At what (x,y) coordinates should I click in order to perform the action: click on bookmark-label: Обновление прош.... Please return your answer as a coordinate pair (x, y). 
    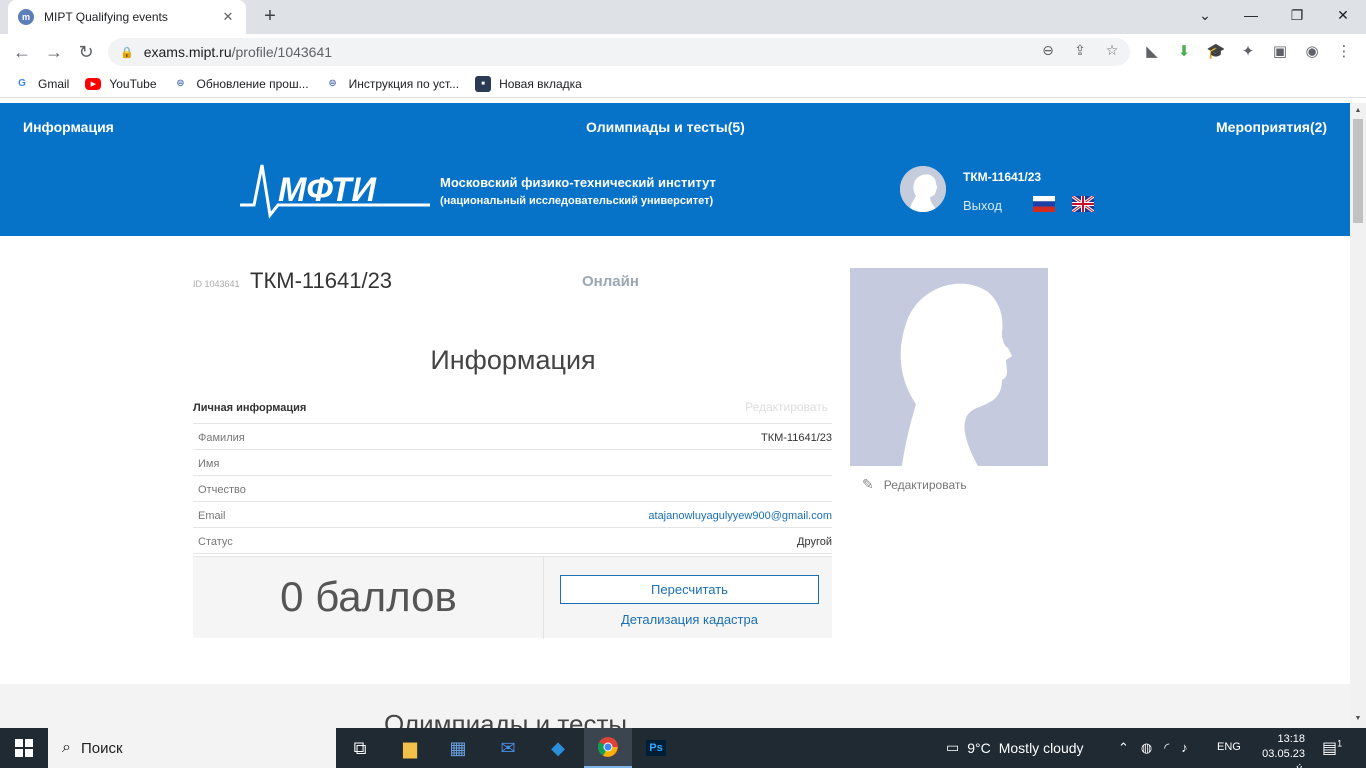
    Looking at the image, I should click on (252, 83).